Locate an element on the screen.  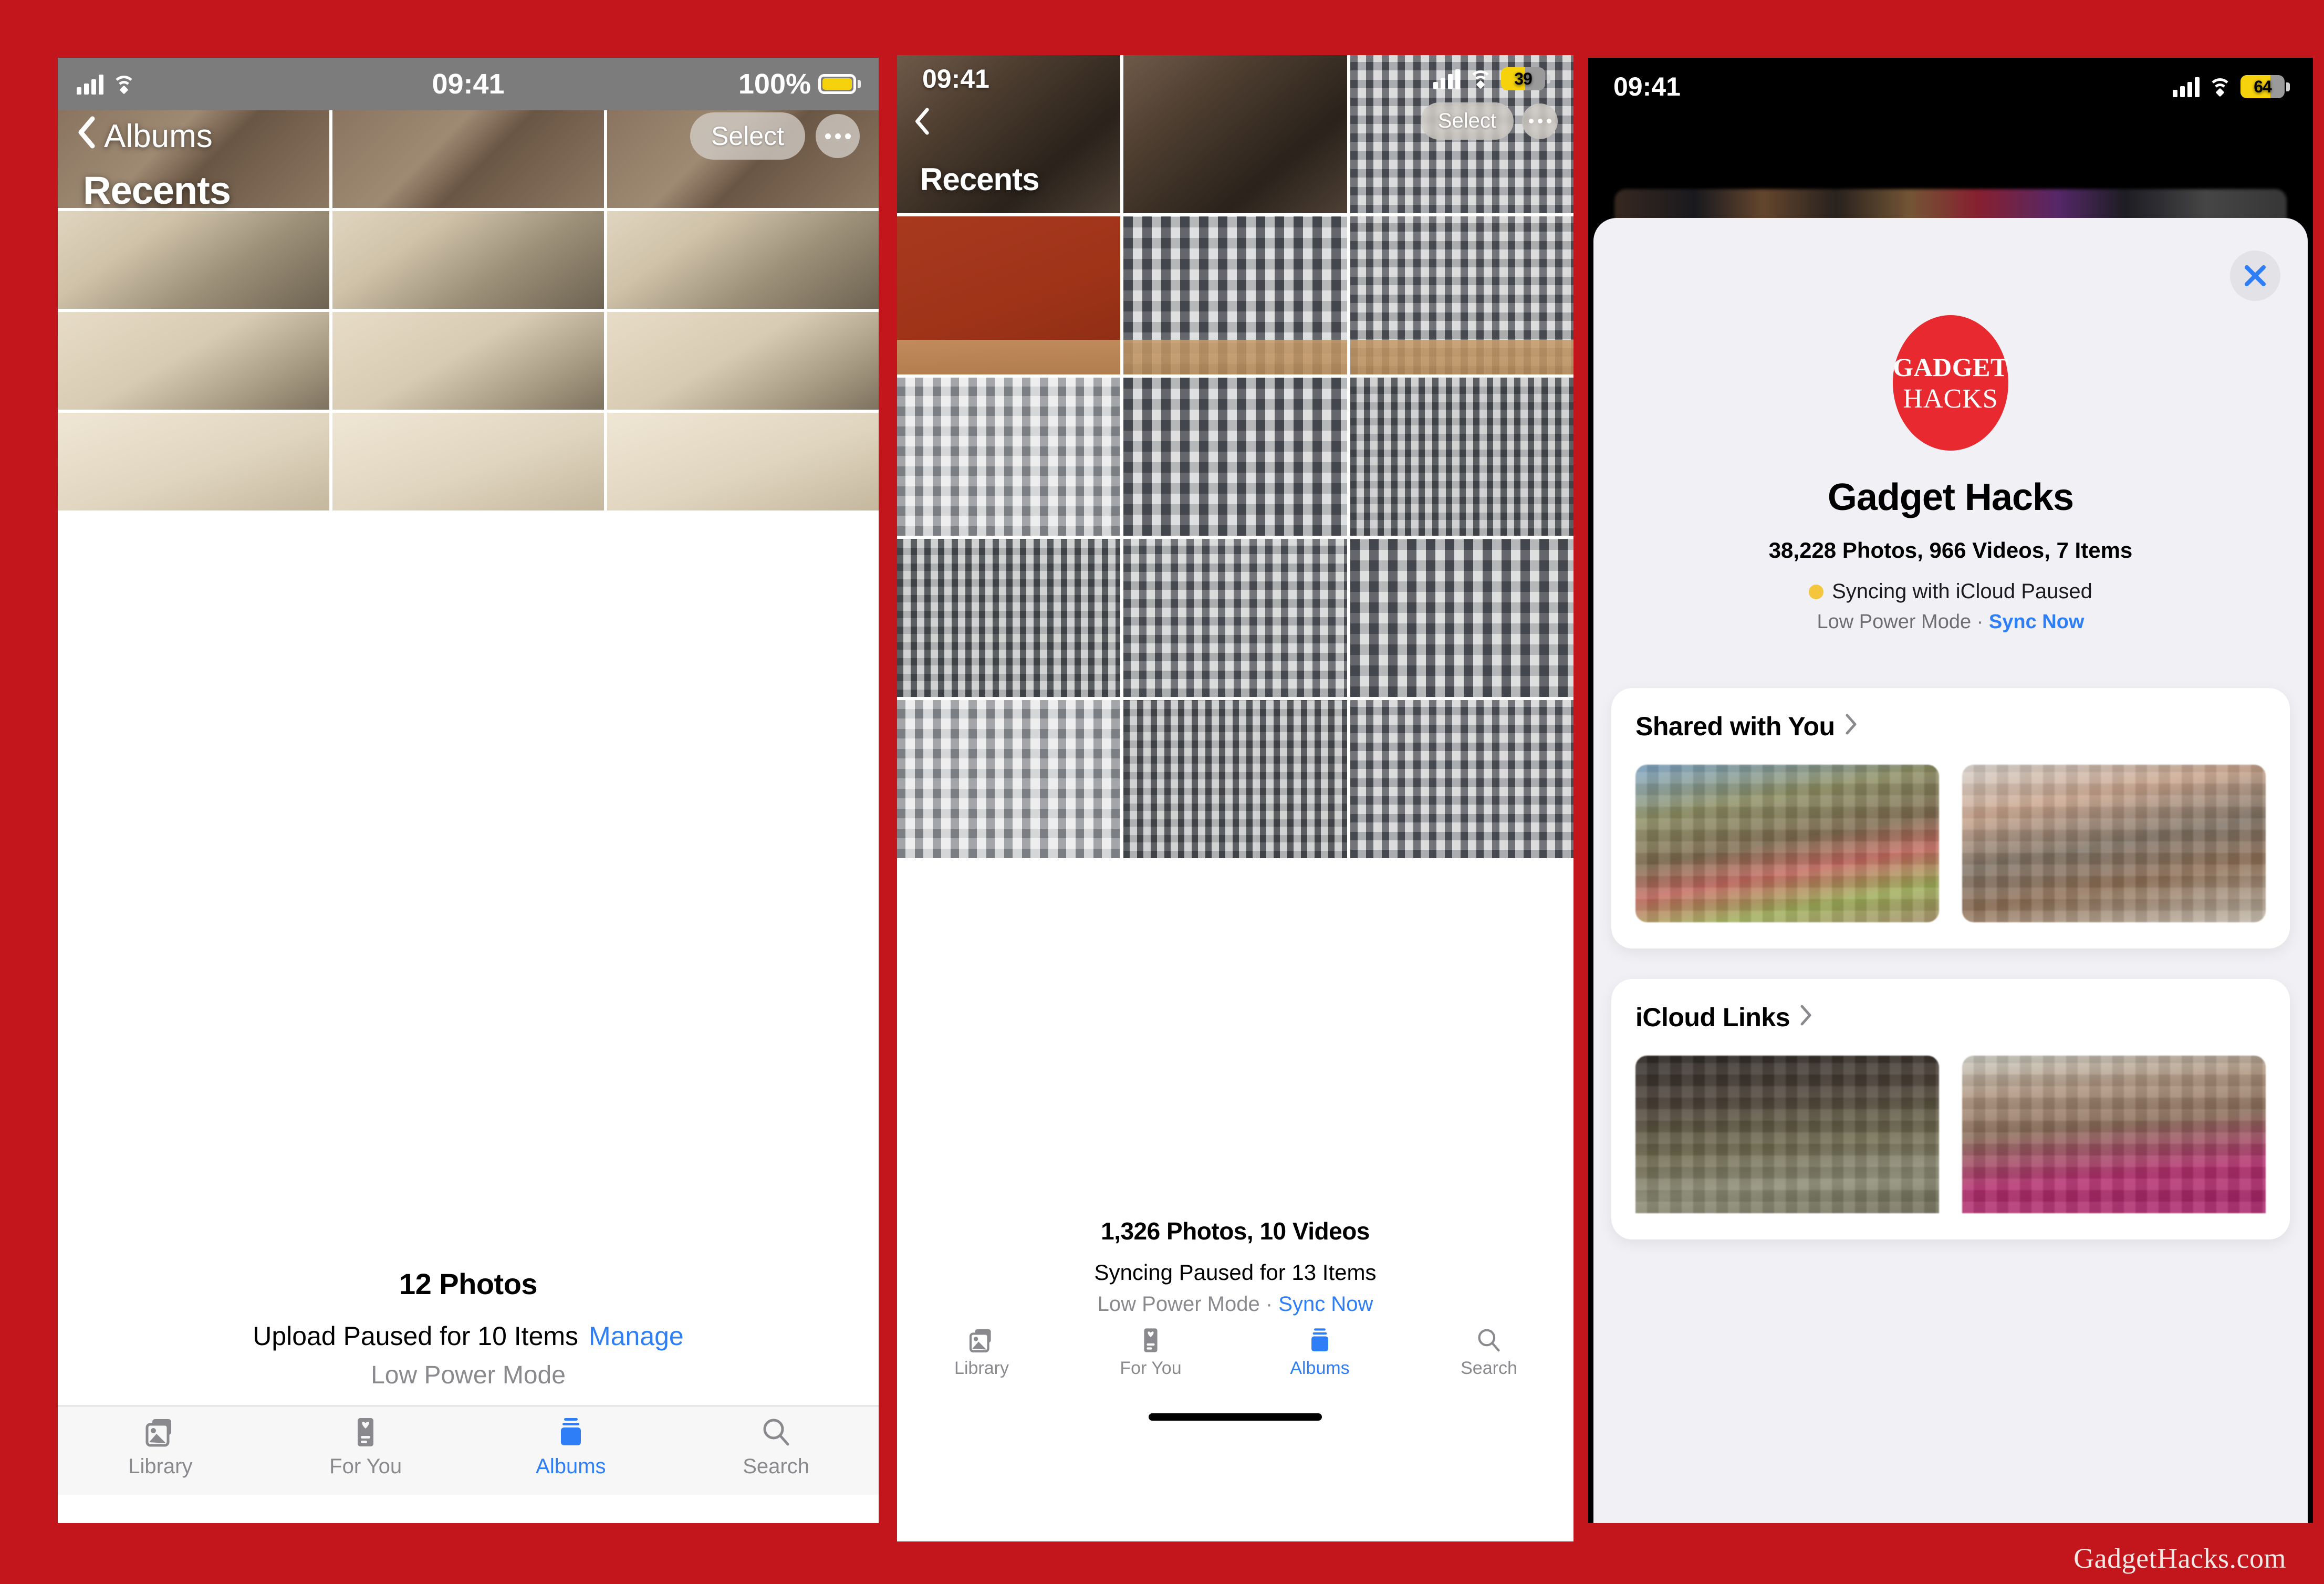
status-bar-right: 100% is located at coordinates (799, 84).